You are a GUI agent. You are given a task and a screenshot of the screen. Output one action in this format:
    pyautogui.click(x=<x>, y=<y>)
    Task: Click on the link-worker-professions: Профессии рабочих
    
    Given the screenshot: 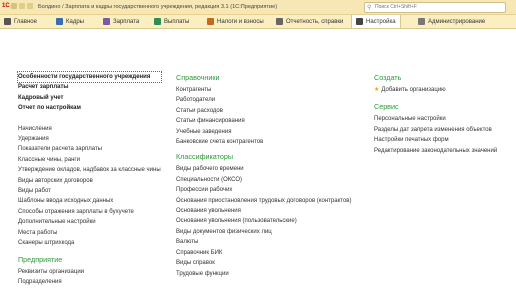 What is the action you would take?
    pyautogui.click(x=263, y=190)
    